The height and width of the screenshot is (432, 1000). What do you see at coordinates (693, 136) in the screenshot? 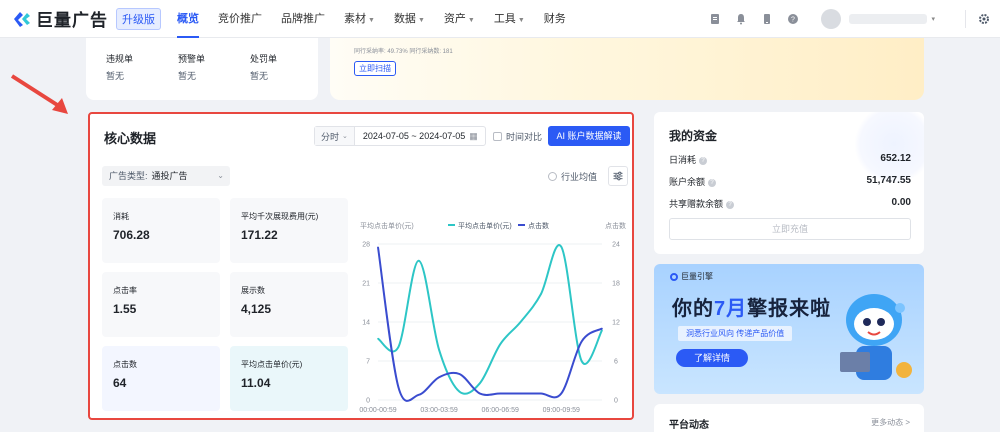
I see `card-title: 我的资金` at bounding box center [693, 136].